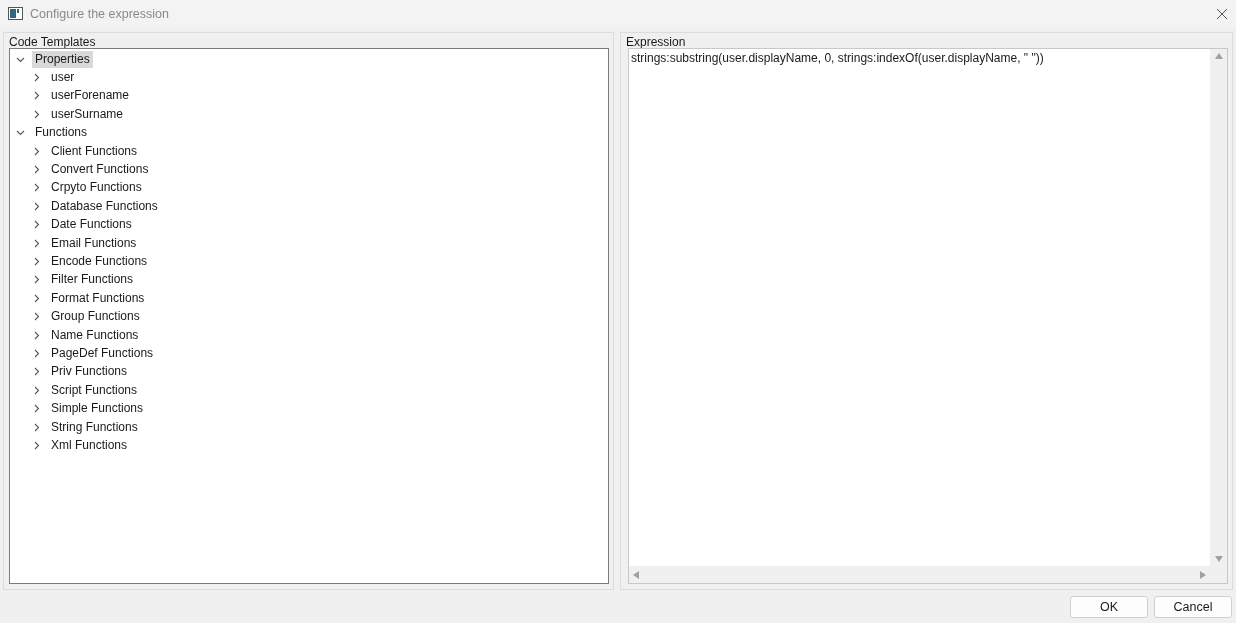  What do you see at coordinates (656, 42) in the screenshot?
I see `group-label: Expression` at bounding box center [656, 42].